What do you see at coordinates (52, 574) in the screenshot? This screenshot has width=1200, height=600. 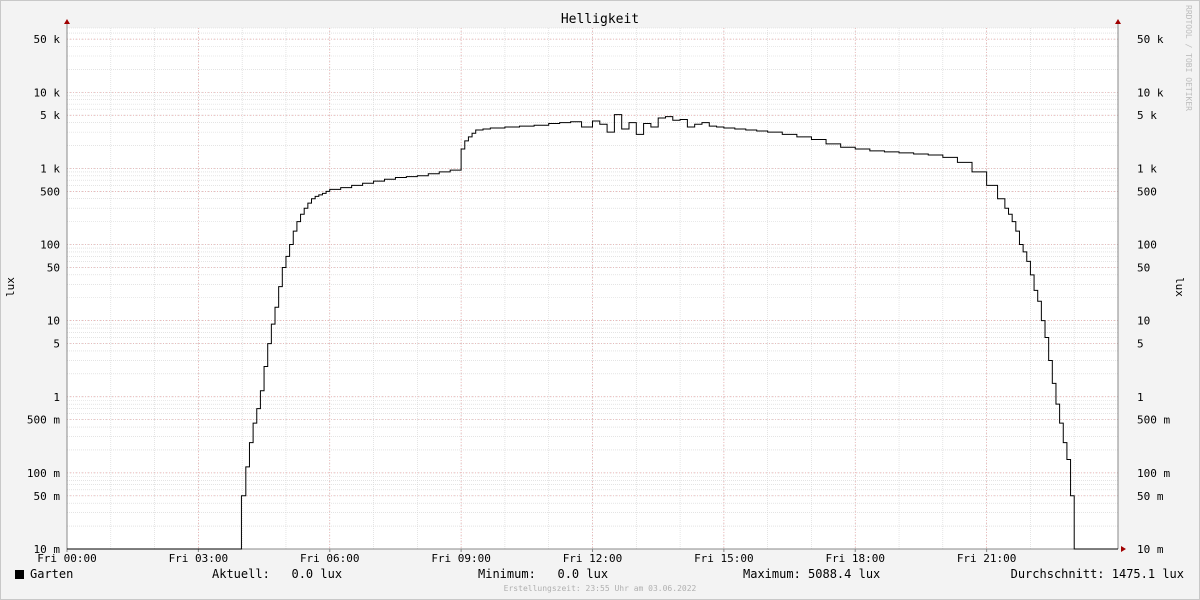 I see `legend-series-name: Garten` at bounding box center [52, 574].